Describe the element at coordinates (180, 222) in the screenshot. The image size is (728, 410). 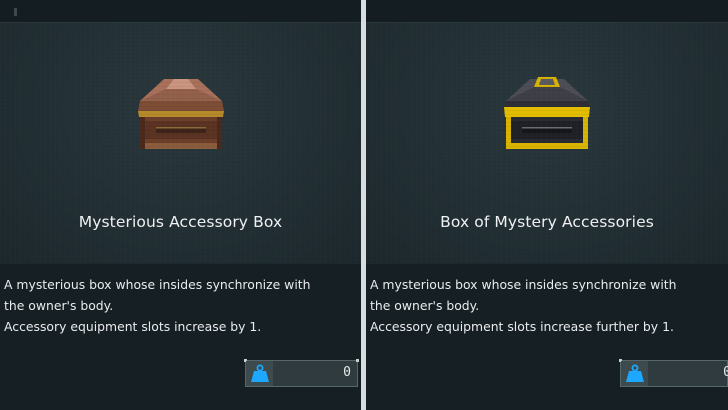
I see `item-name: Mysterious Accessory Box` at that location.